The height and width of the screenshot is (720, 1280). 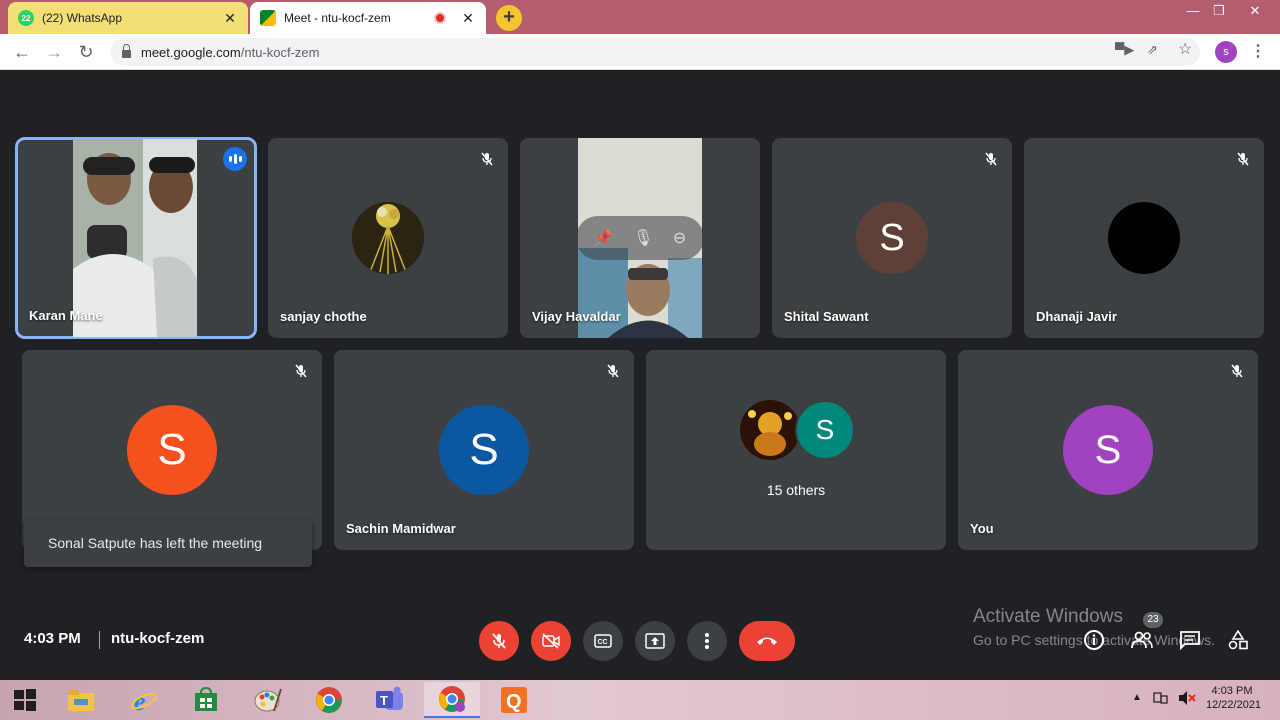 I want to click on info-icon, so click(x=1094, y=640).